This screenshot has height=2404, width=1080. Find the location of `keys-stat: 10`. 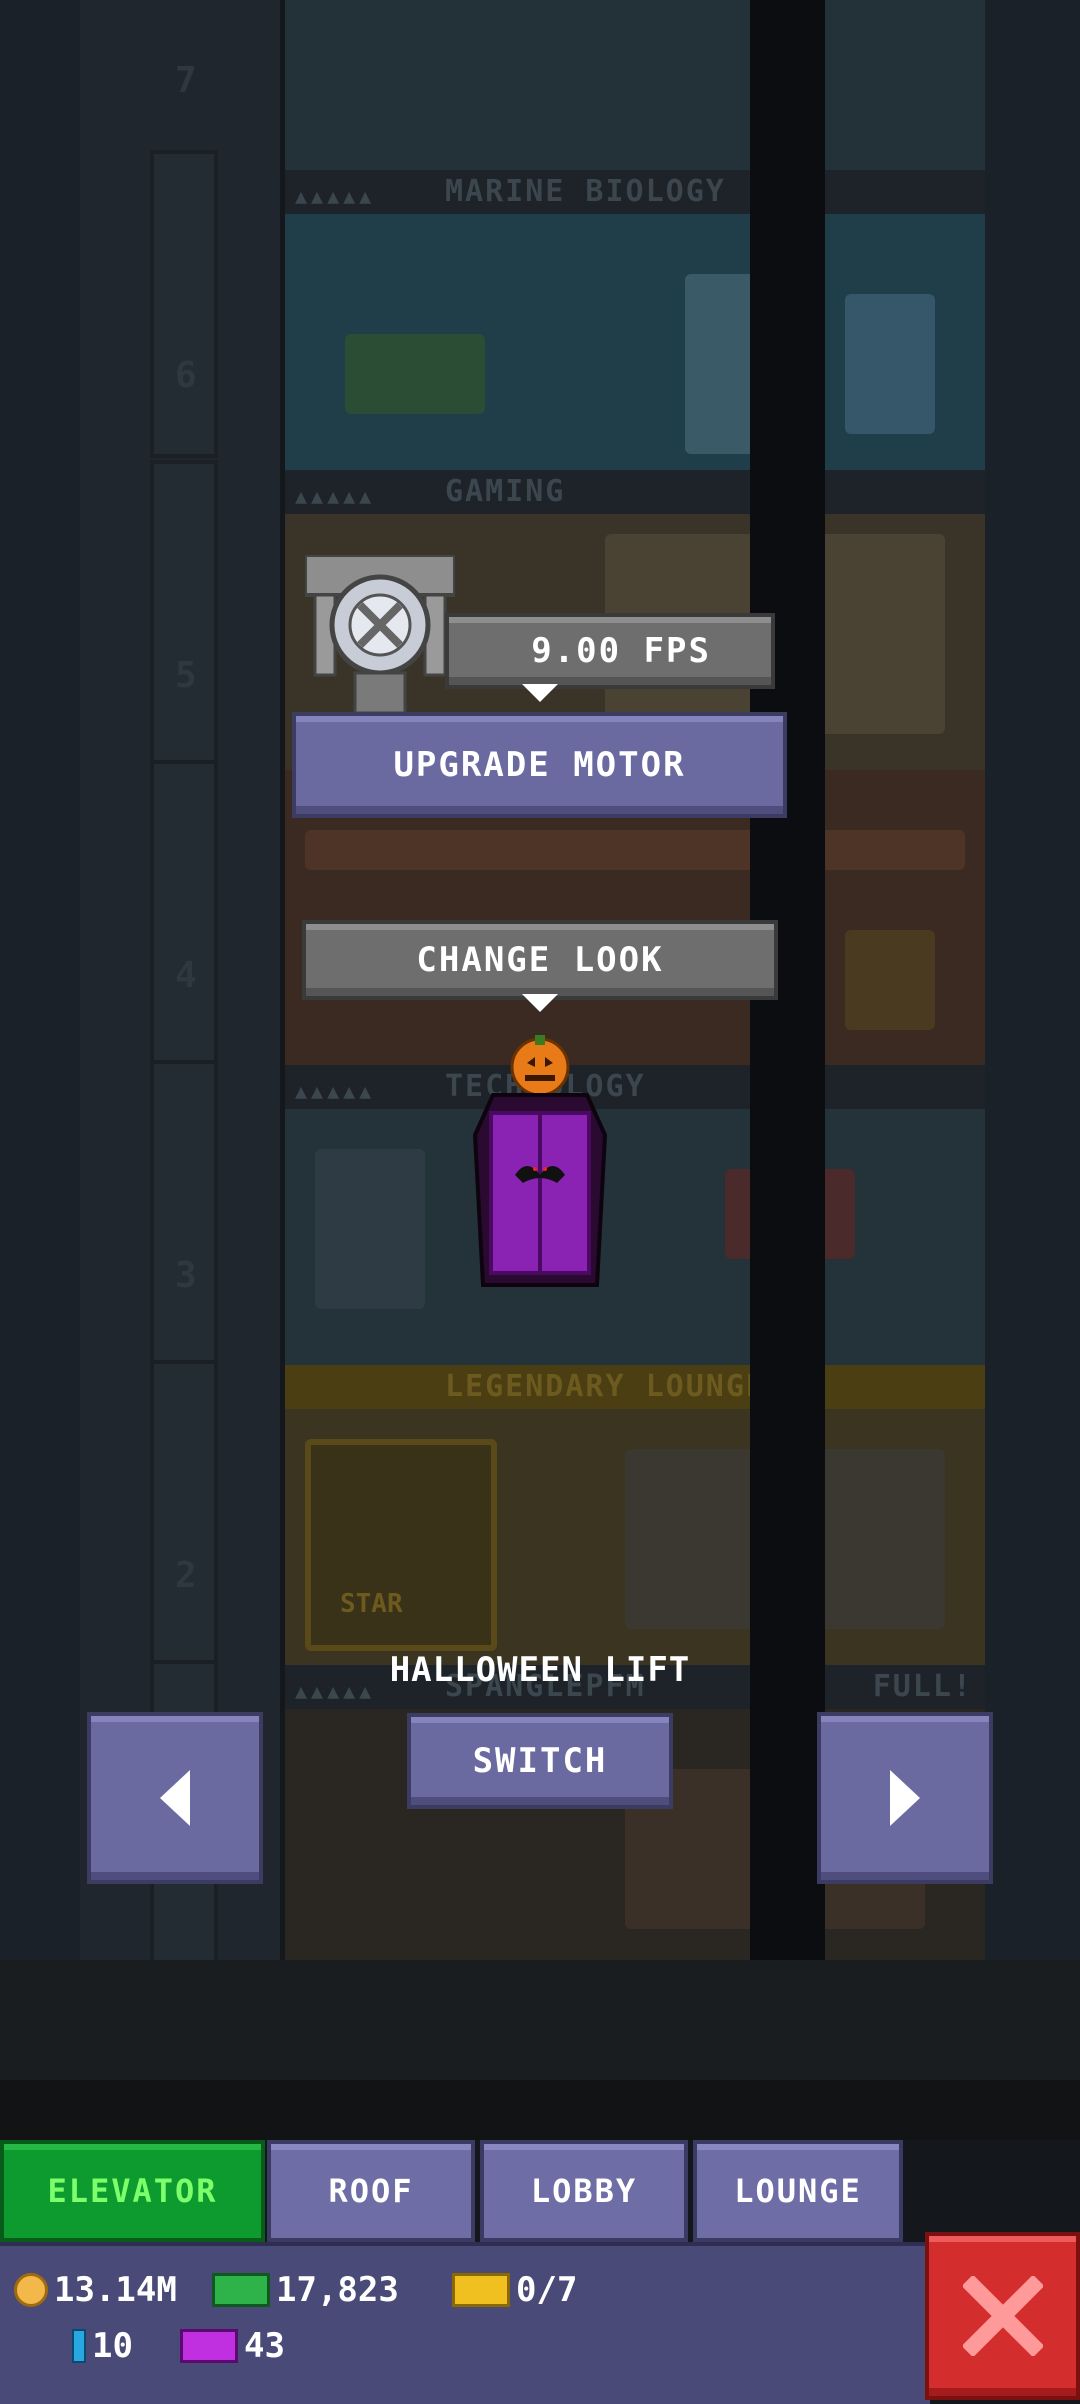

keys-stat: 10 is located at coordinates (102, 2346).